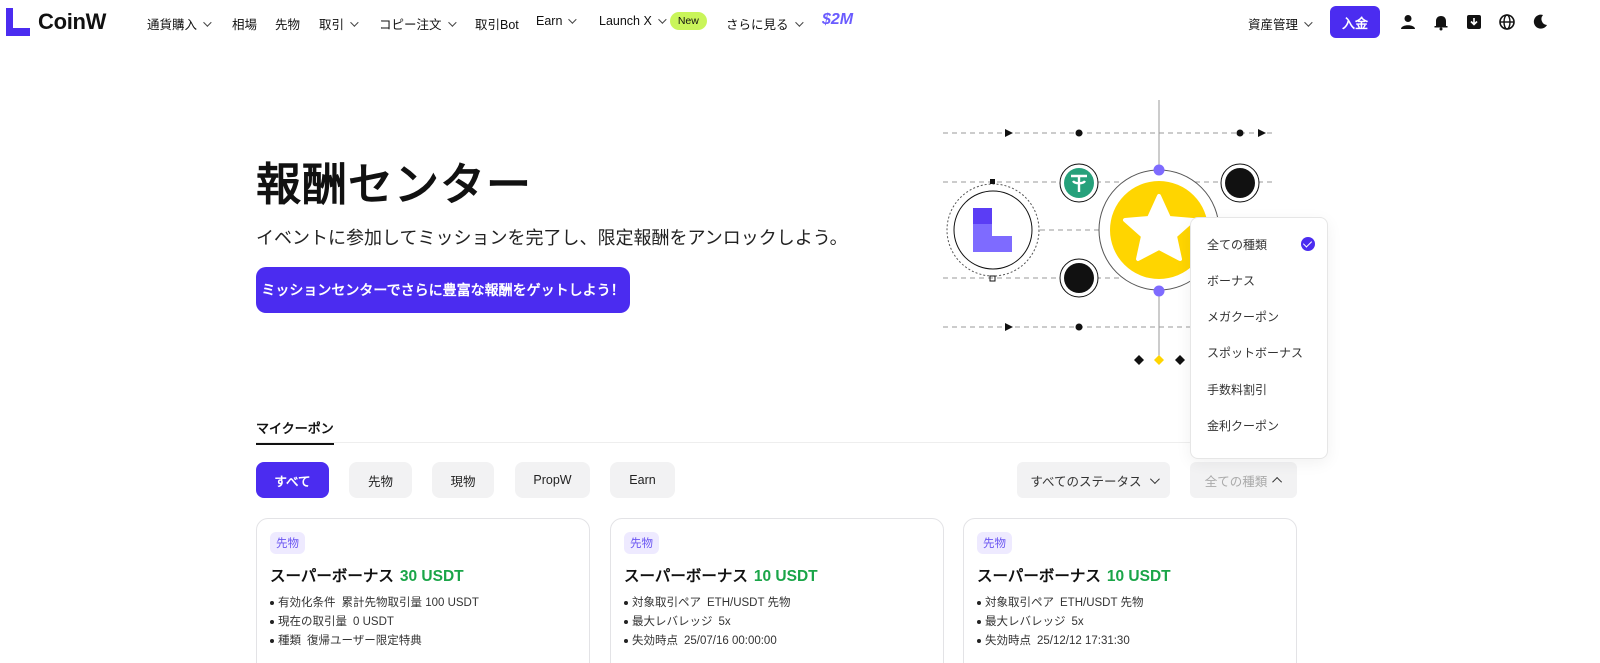 Image resolution: width=1600 pixels, height=663 pixels. I want to click on status-select: すべてのステータス, so click(1093, 480).